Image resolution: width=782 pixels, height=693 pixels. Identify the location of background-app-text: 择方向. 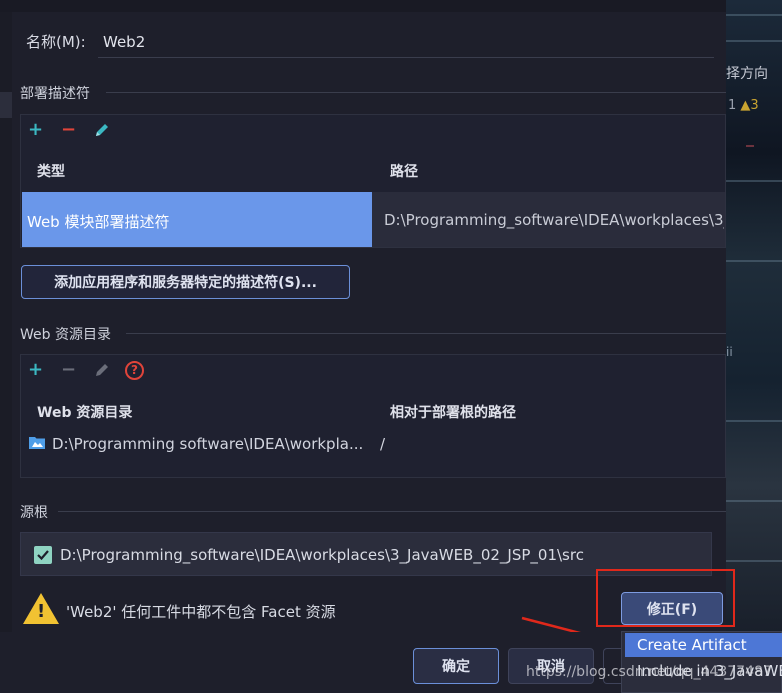
(747, 74).